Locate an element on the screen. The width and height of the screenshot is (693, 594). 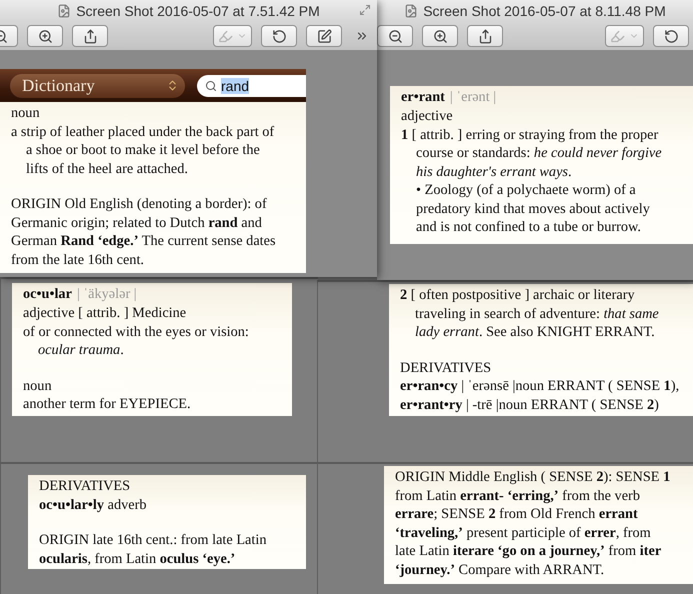
entry-text: adjective is located at coordinates (427, 116).